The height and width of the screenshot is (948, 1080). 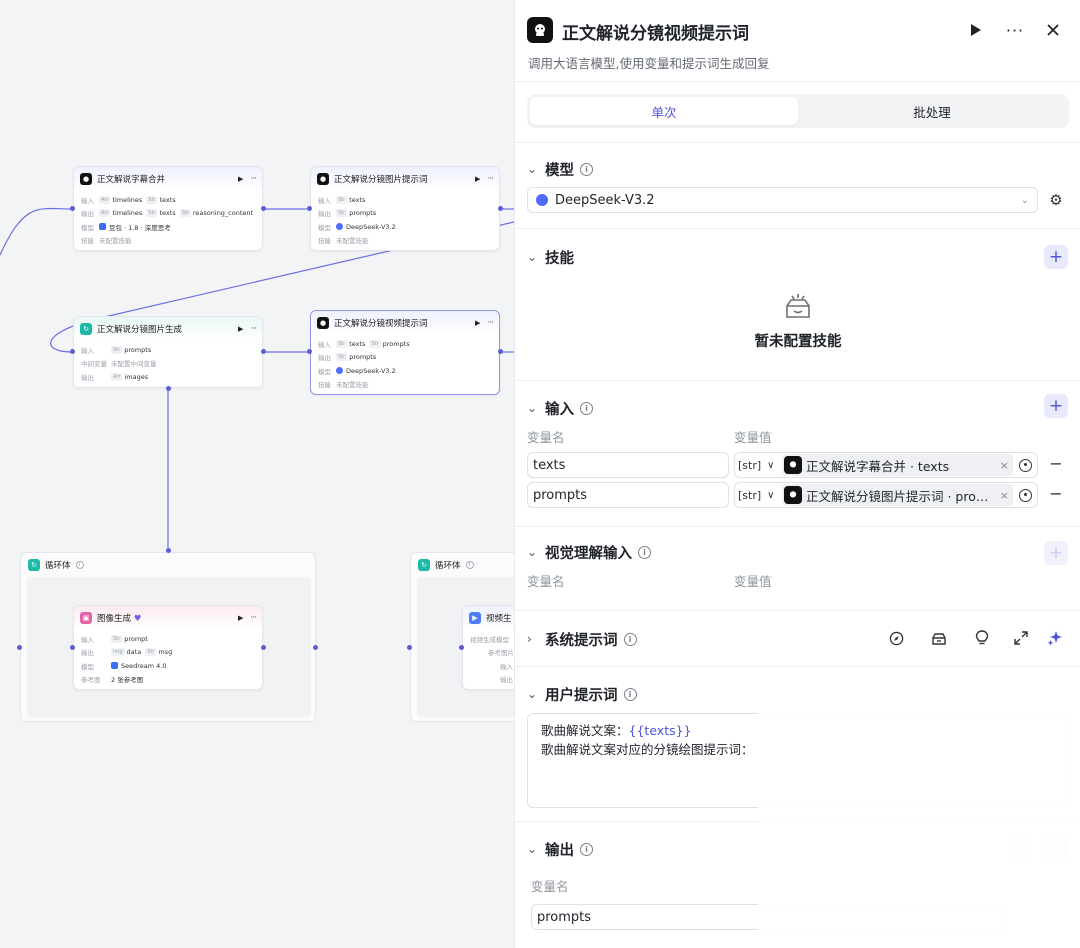 I want to click on panel-title: 正文解说分镜视频提示词, so click(x=655, y=31).